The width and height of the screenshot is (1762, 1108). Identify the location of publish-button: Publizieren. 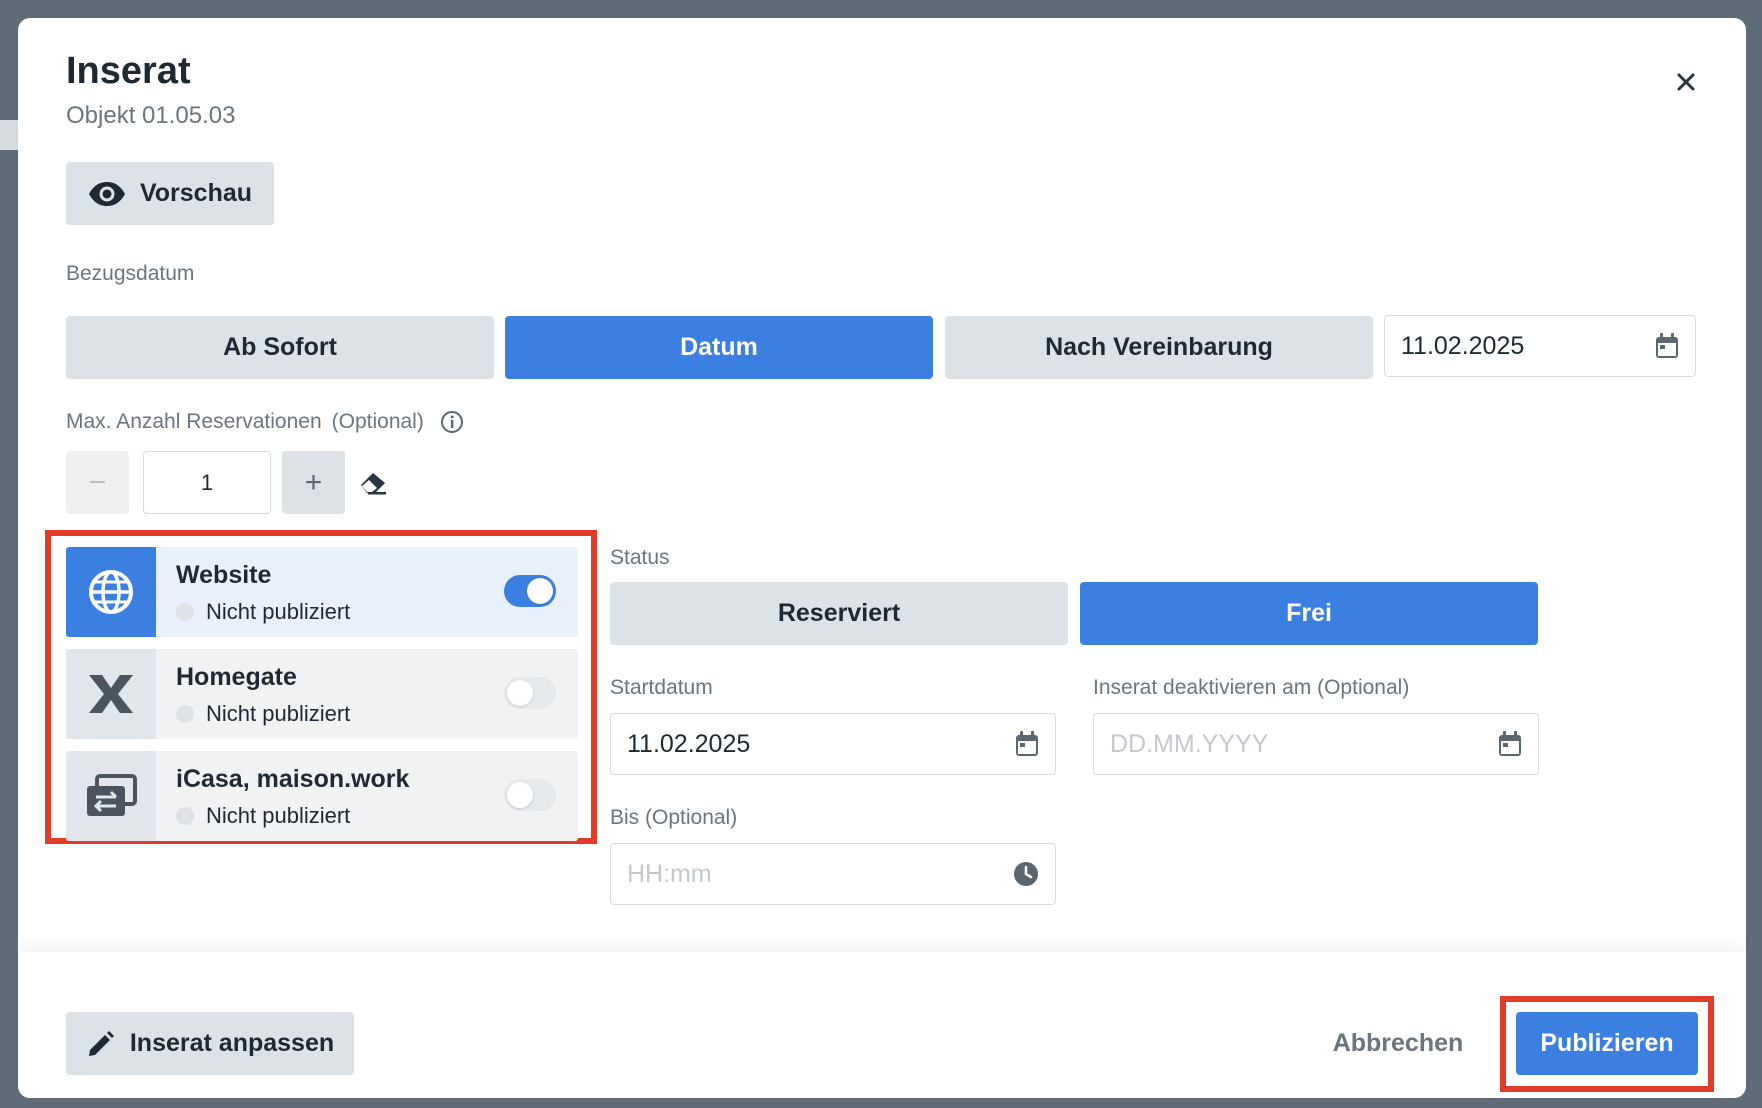
(1607, 1043).